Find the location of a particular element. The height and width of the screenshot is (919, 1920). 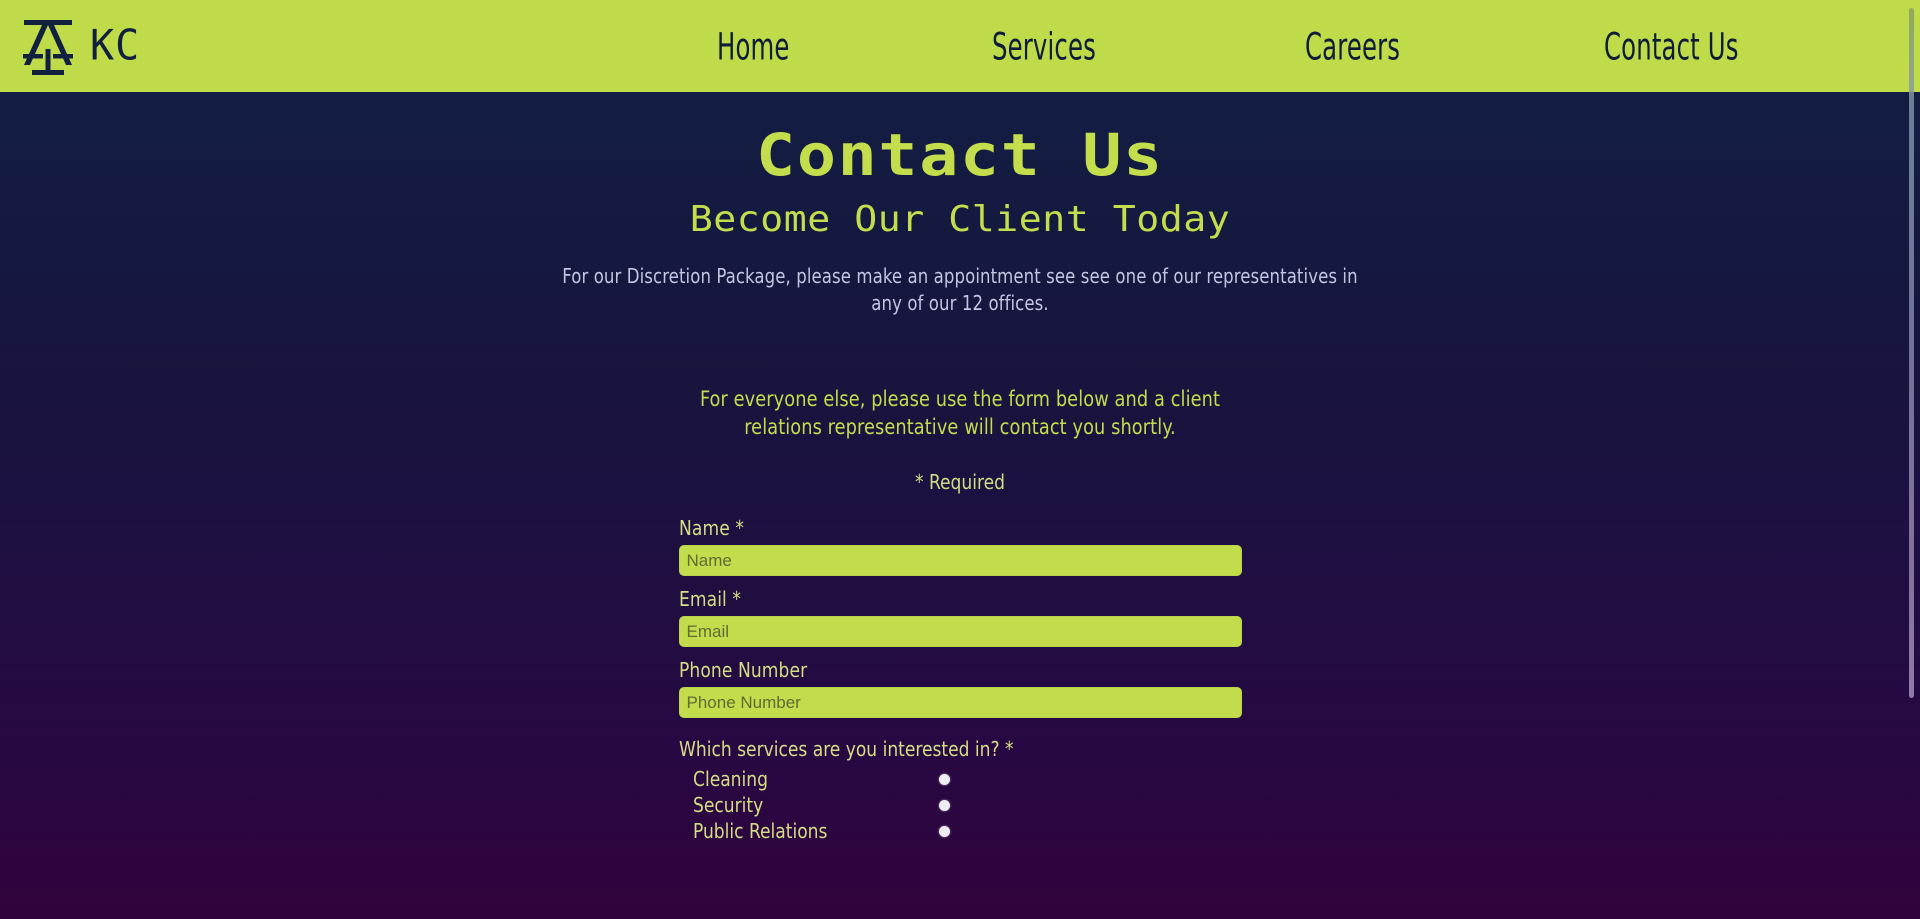

radio-row-public-relations: Public Relations is located at coordinates (960, 831).